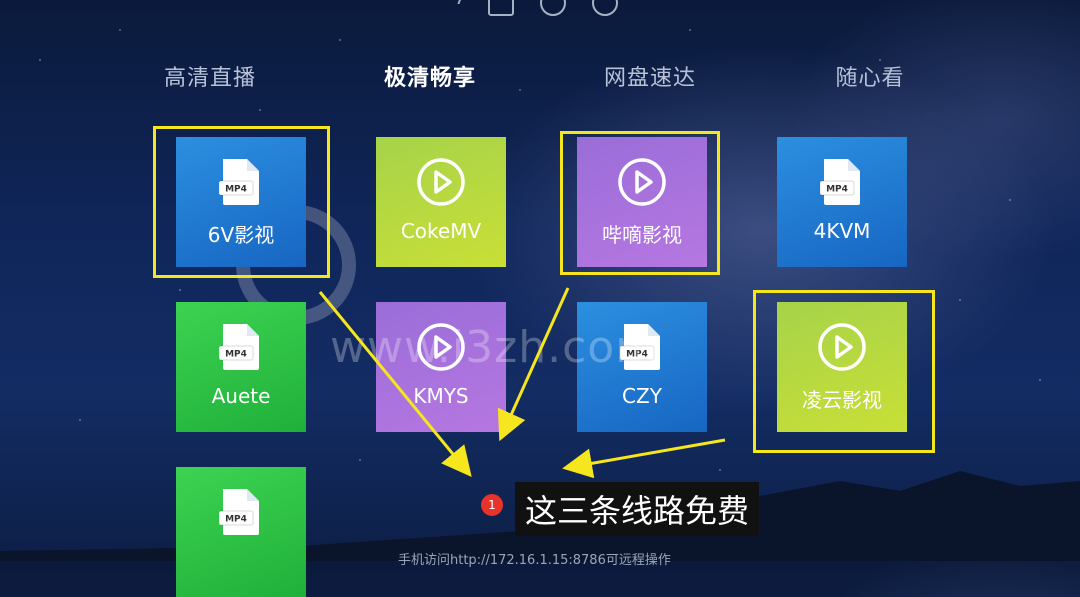  What do you see at coordinates (637, 509) in the screenshot?
I see `annotation-callout: 这三条线路免费` at bounding box center [637, 509].